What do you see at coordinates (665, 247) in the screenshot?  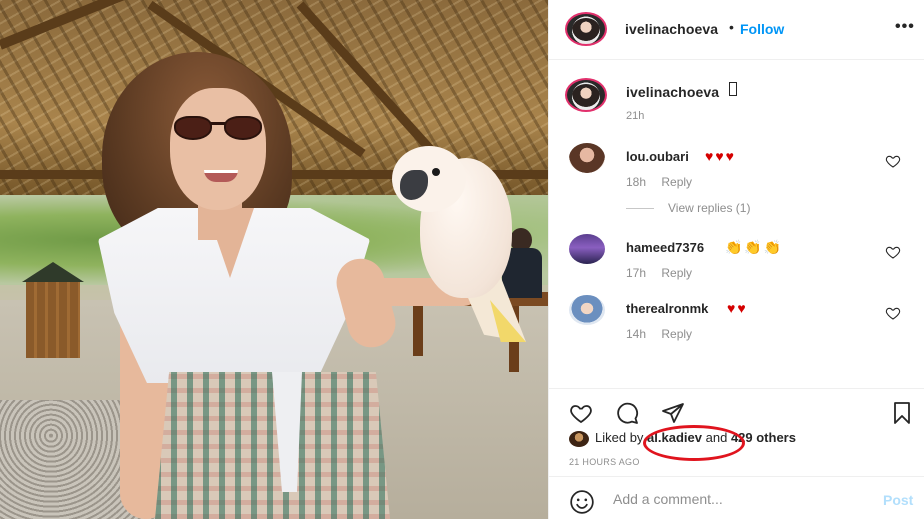 I see `commenter-username: hameed7376` at bounding box center [665, 247].